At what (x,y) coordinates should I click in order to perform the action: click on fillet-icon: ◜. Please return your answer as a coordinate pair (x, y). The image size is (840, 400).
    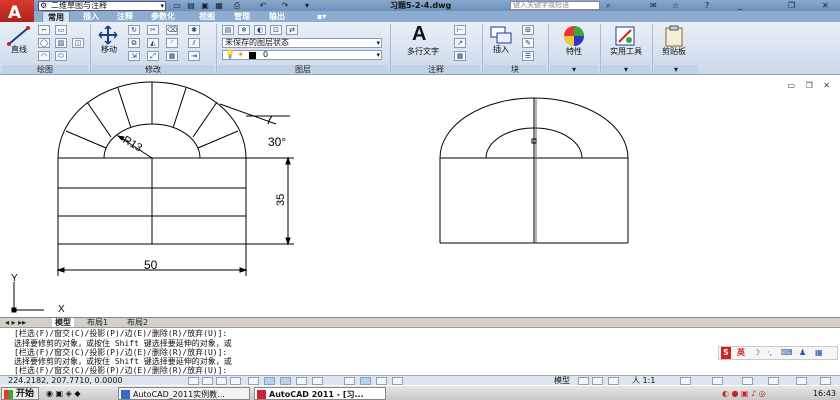
    Looking at the image, I should click on (172, 43).